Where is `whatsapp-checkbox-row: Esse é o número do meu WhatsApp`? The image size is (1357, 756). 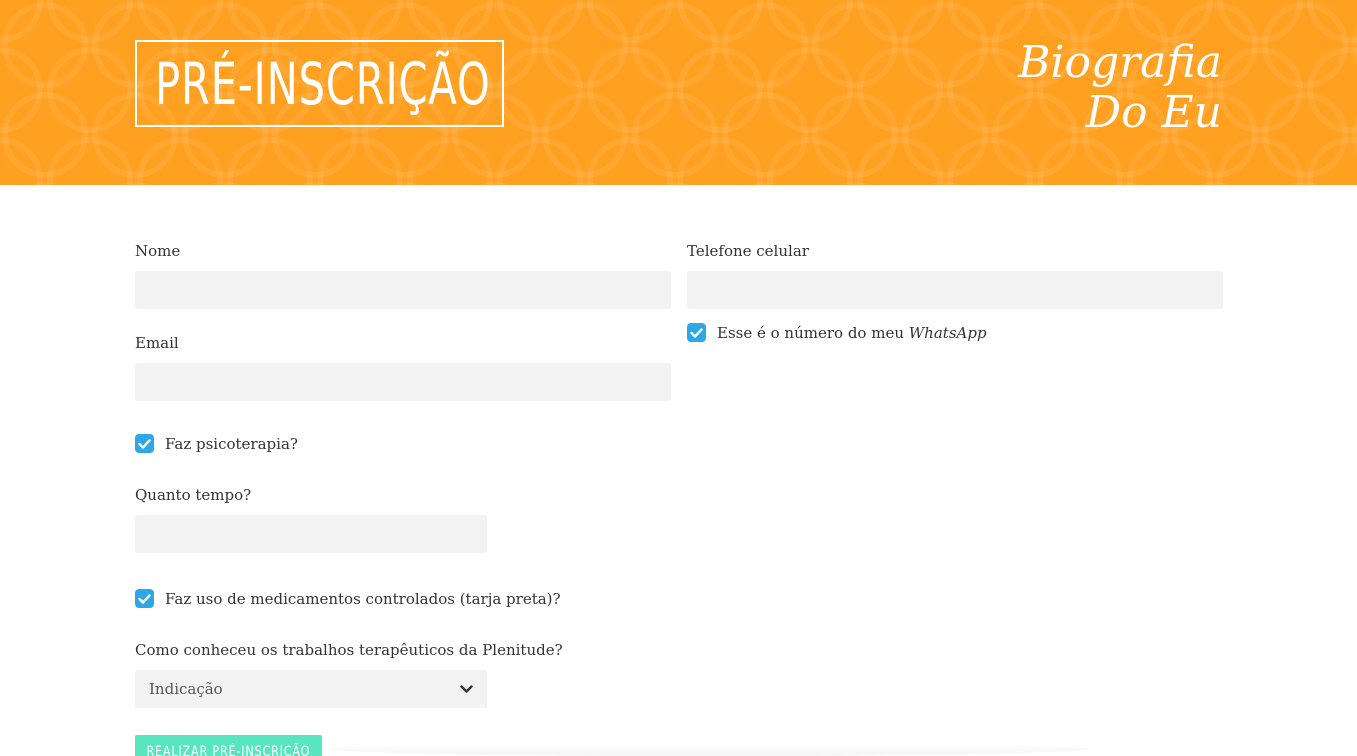 whatsapp-checkbox-row: Esse é o número do meu WhatsApp is located at coordinates (837, 332).